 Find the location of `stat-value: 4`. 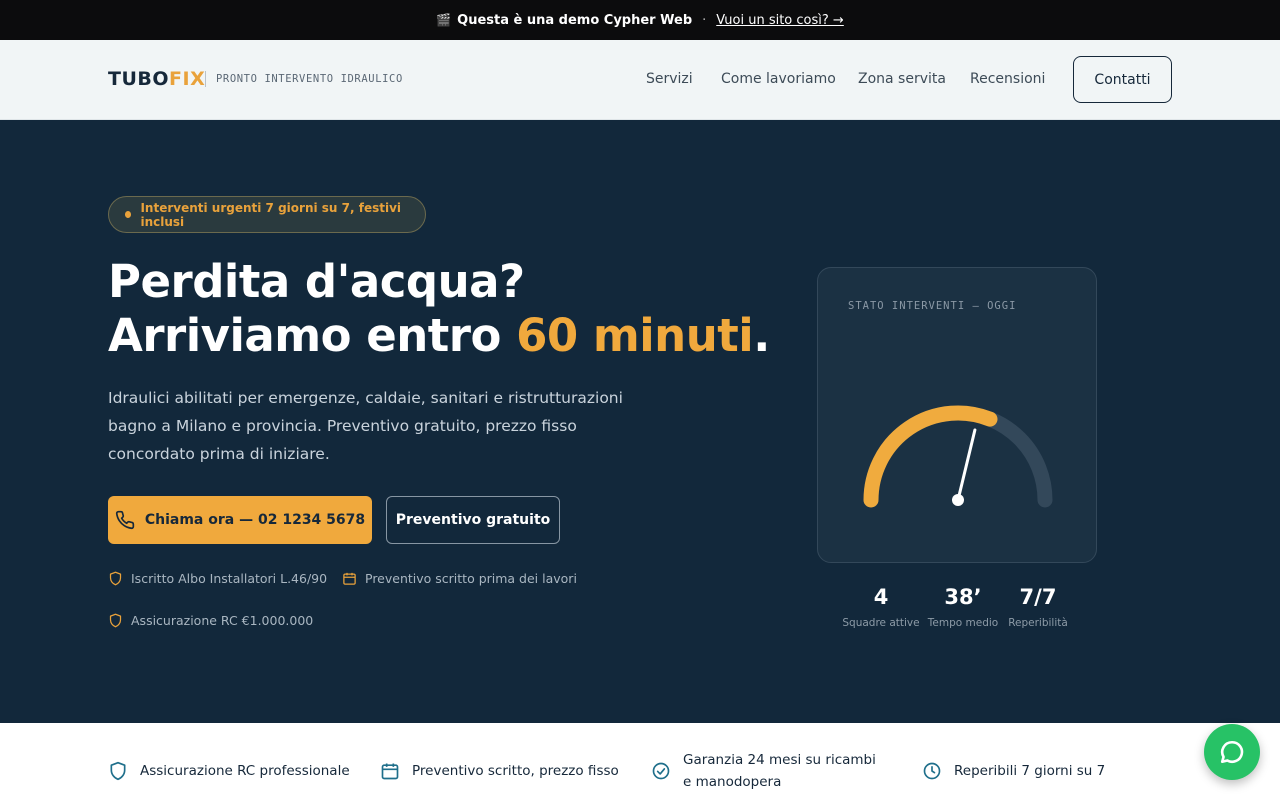

stat-value: 4 is located at coordinates (881, 597).